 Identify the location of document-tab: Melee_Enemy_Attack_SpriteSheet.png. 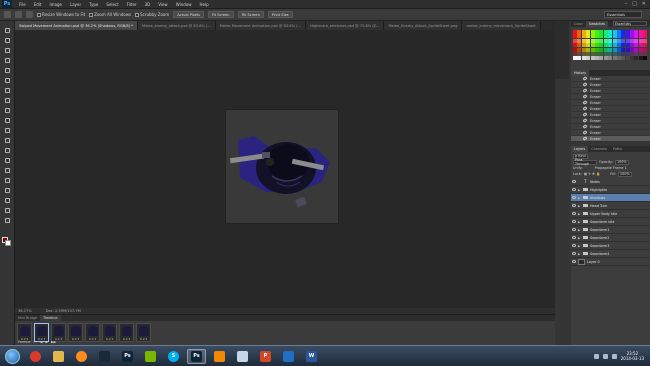
(423, 25).